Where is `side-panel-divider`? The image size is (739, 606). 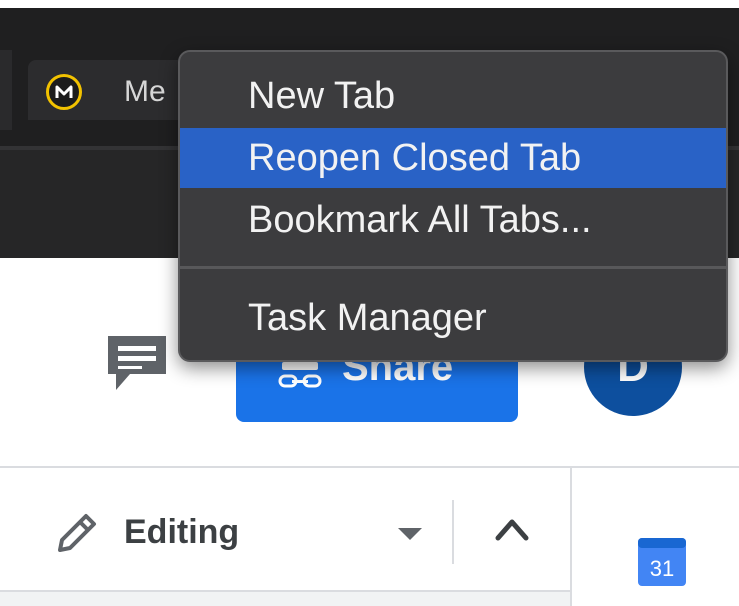
side-panel-divider is located at coordinates (571, 536).